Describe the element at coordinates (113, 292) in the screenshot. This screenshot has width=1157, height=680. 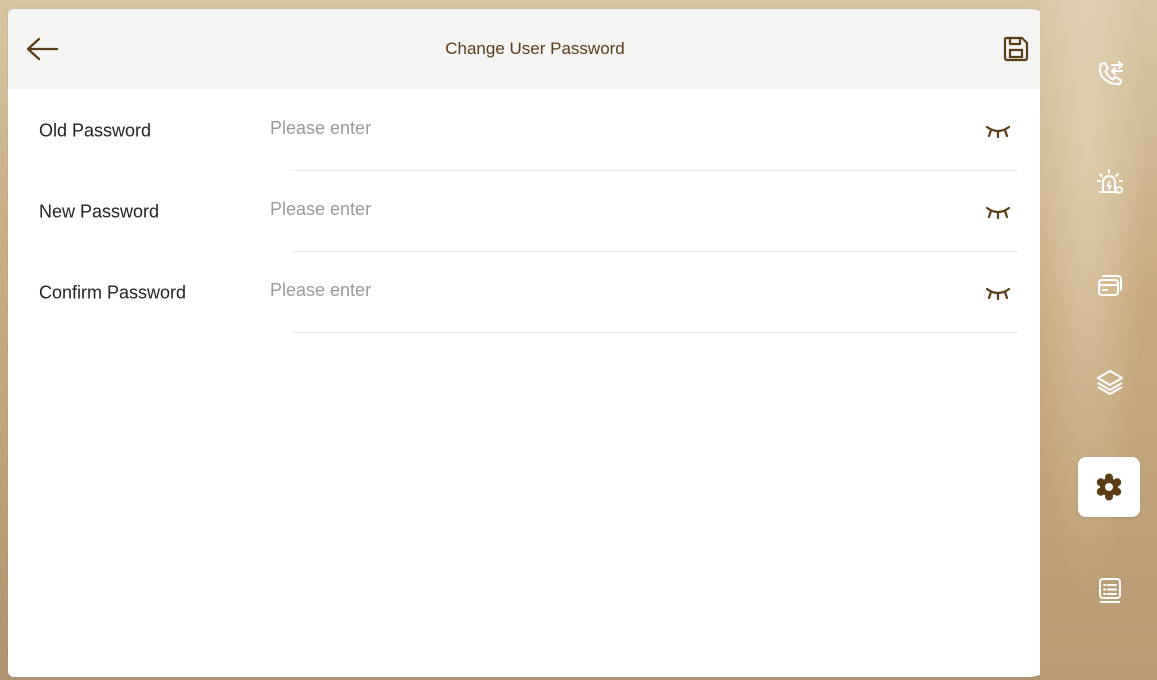
I see `confirm-password-label: Confirm Password` at that location.